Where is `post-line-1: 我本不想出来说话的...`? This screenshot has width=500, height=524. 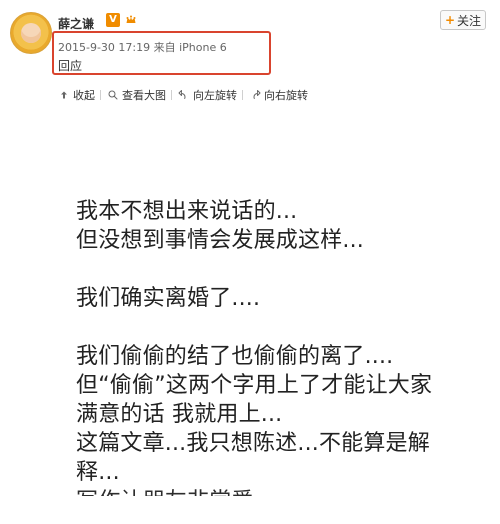 post-line-1: 我本不想出来说话的... is located at coordinates (187, 211).